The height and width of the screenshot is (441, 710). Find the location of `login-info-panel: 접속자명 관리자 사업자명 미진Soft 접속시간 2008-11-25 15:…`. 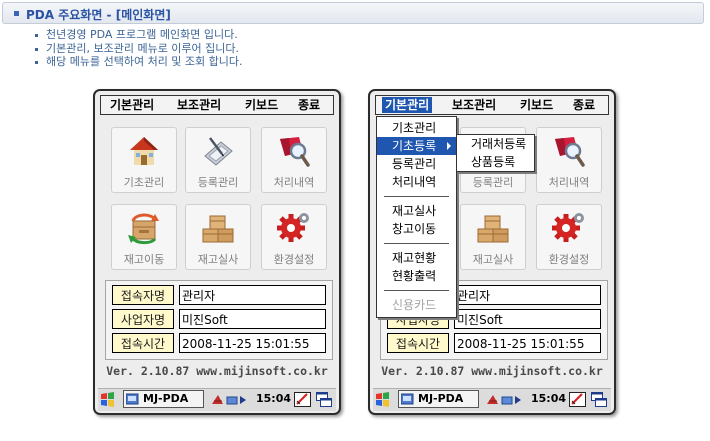

login-info-panel: 접속자명 관리자 사업자명 미진Soft 접속시간 2008-11-25 15:… is located at coordinates (219, 320).